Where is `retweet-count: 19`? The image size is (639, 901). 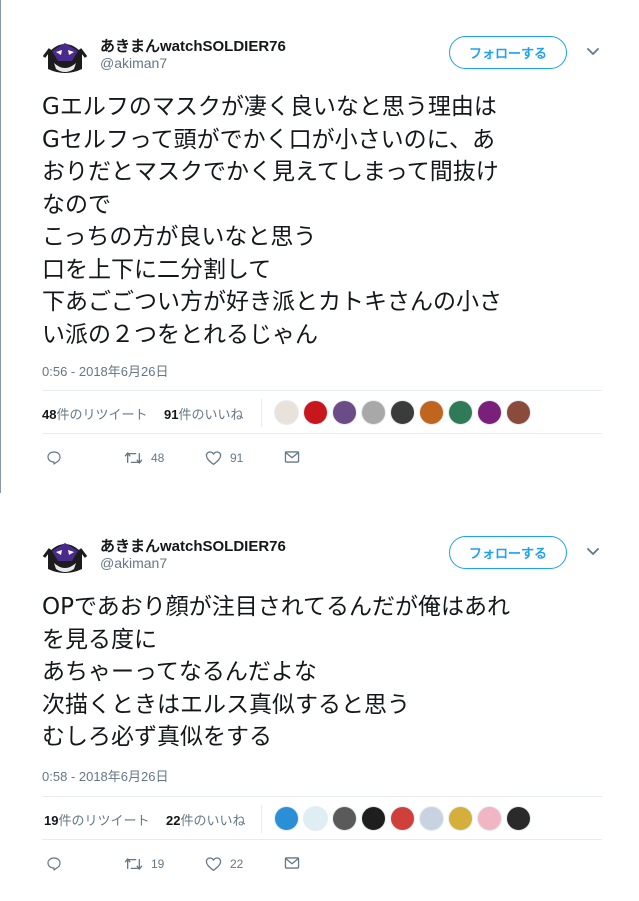
retweet-count: 19 is located at coordinates (51, 820).